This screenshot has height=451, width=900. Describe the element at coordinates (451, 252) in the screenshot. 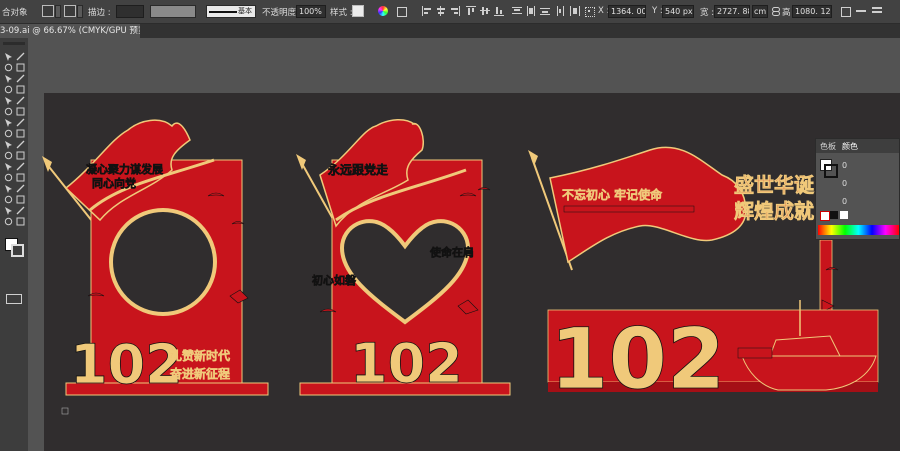

I see `panel-2-right-caption: 使命在肩` at that location.